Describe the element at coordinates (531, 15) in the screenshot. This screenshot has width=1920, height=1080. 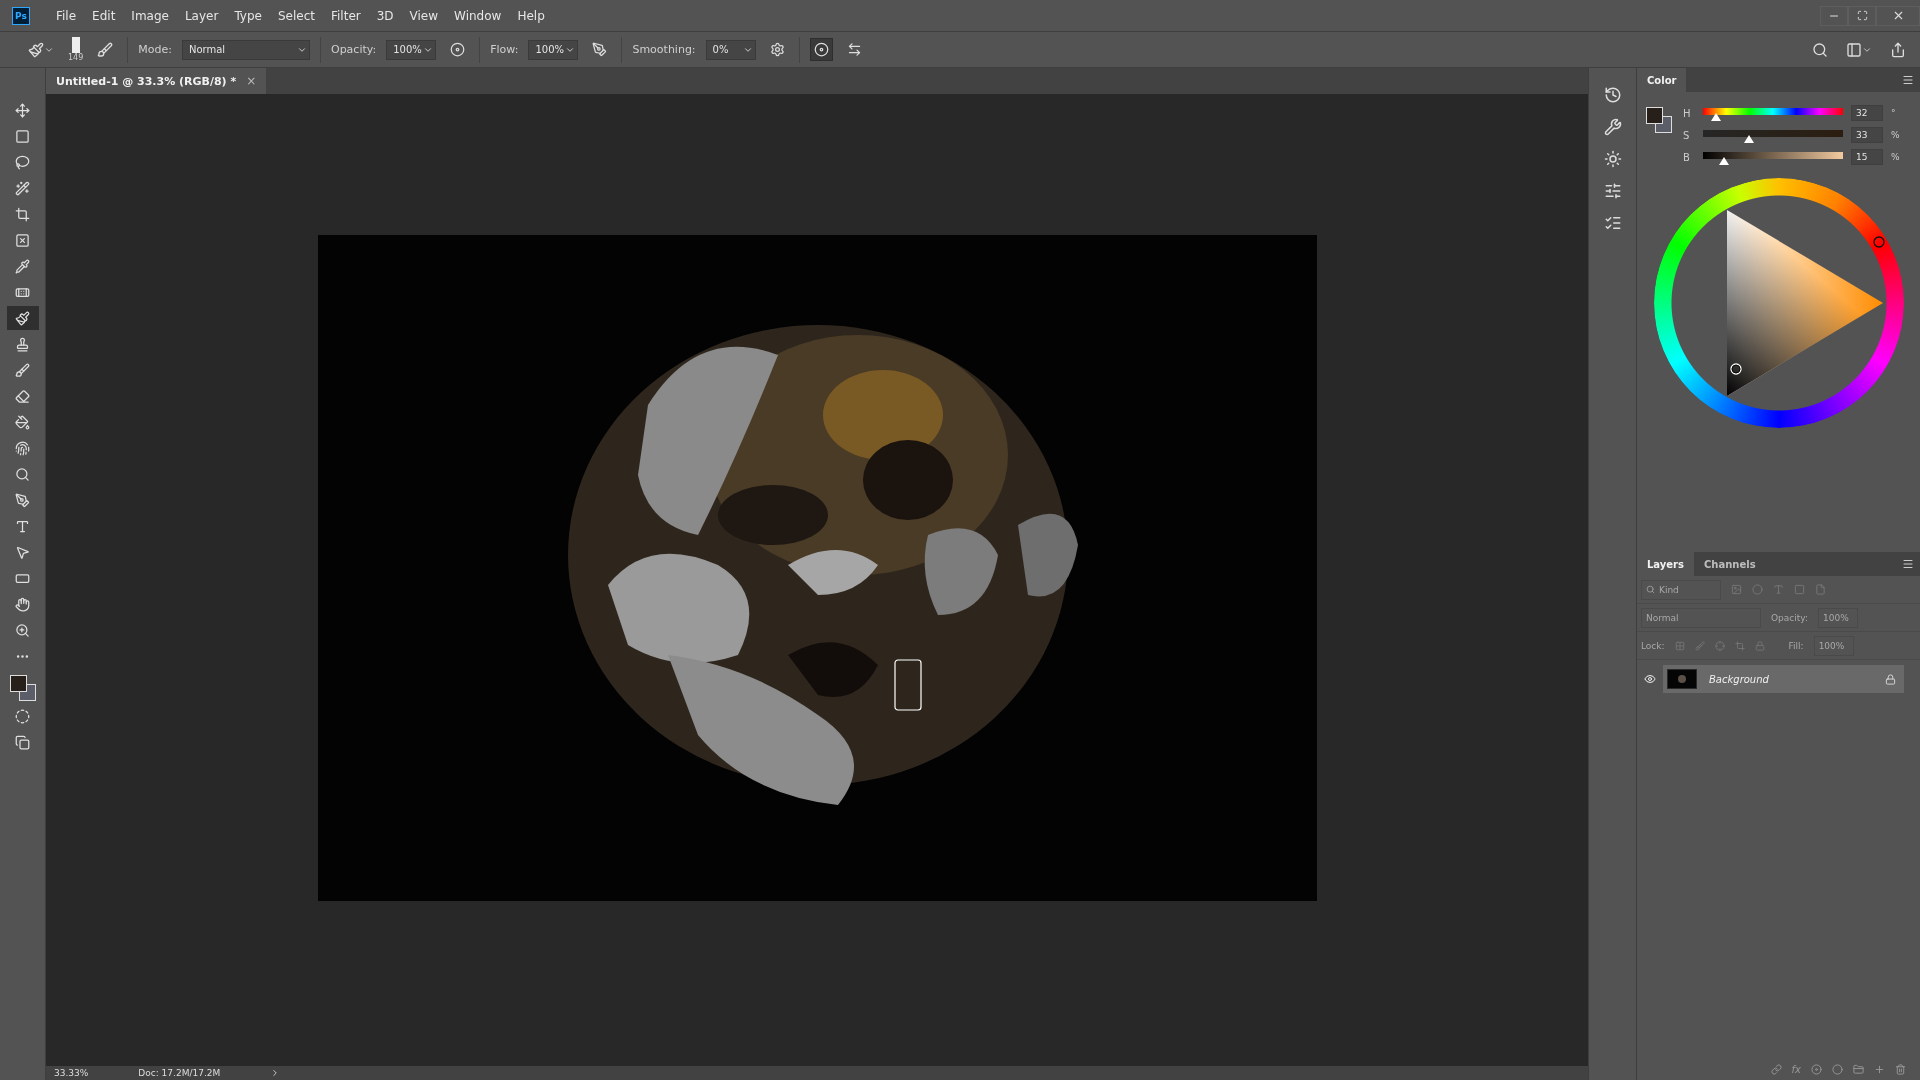
I see `menu-item: Help` at that location.